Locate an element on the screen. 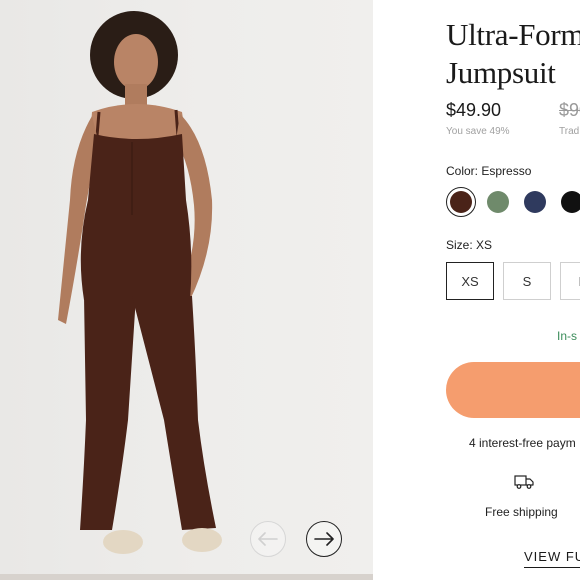  next-image-button is located at coordinates (324, 539).